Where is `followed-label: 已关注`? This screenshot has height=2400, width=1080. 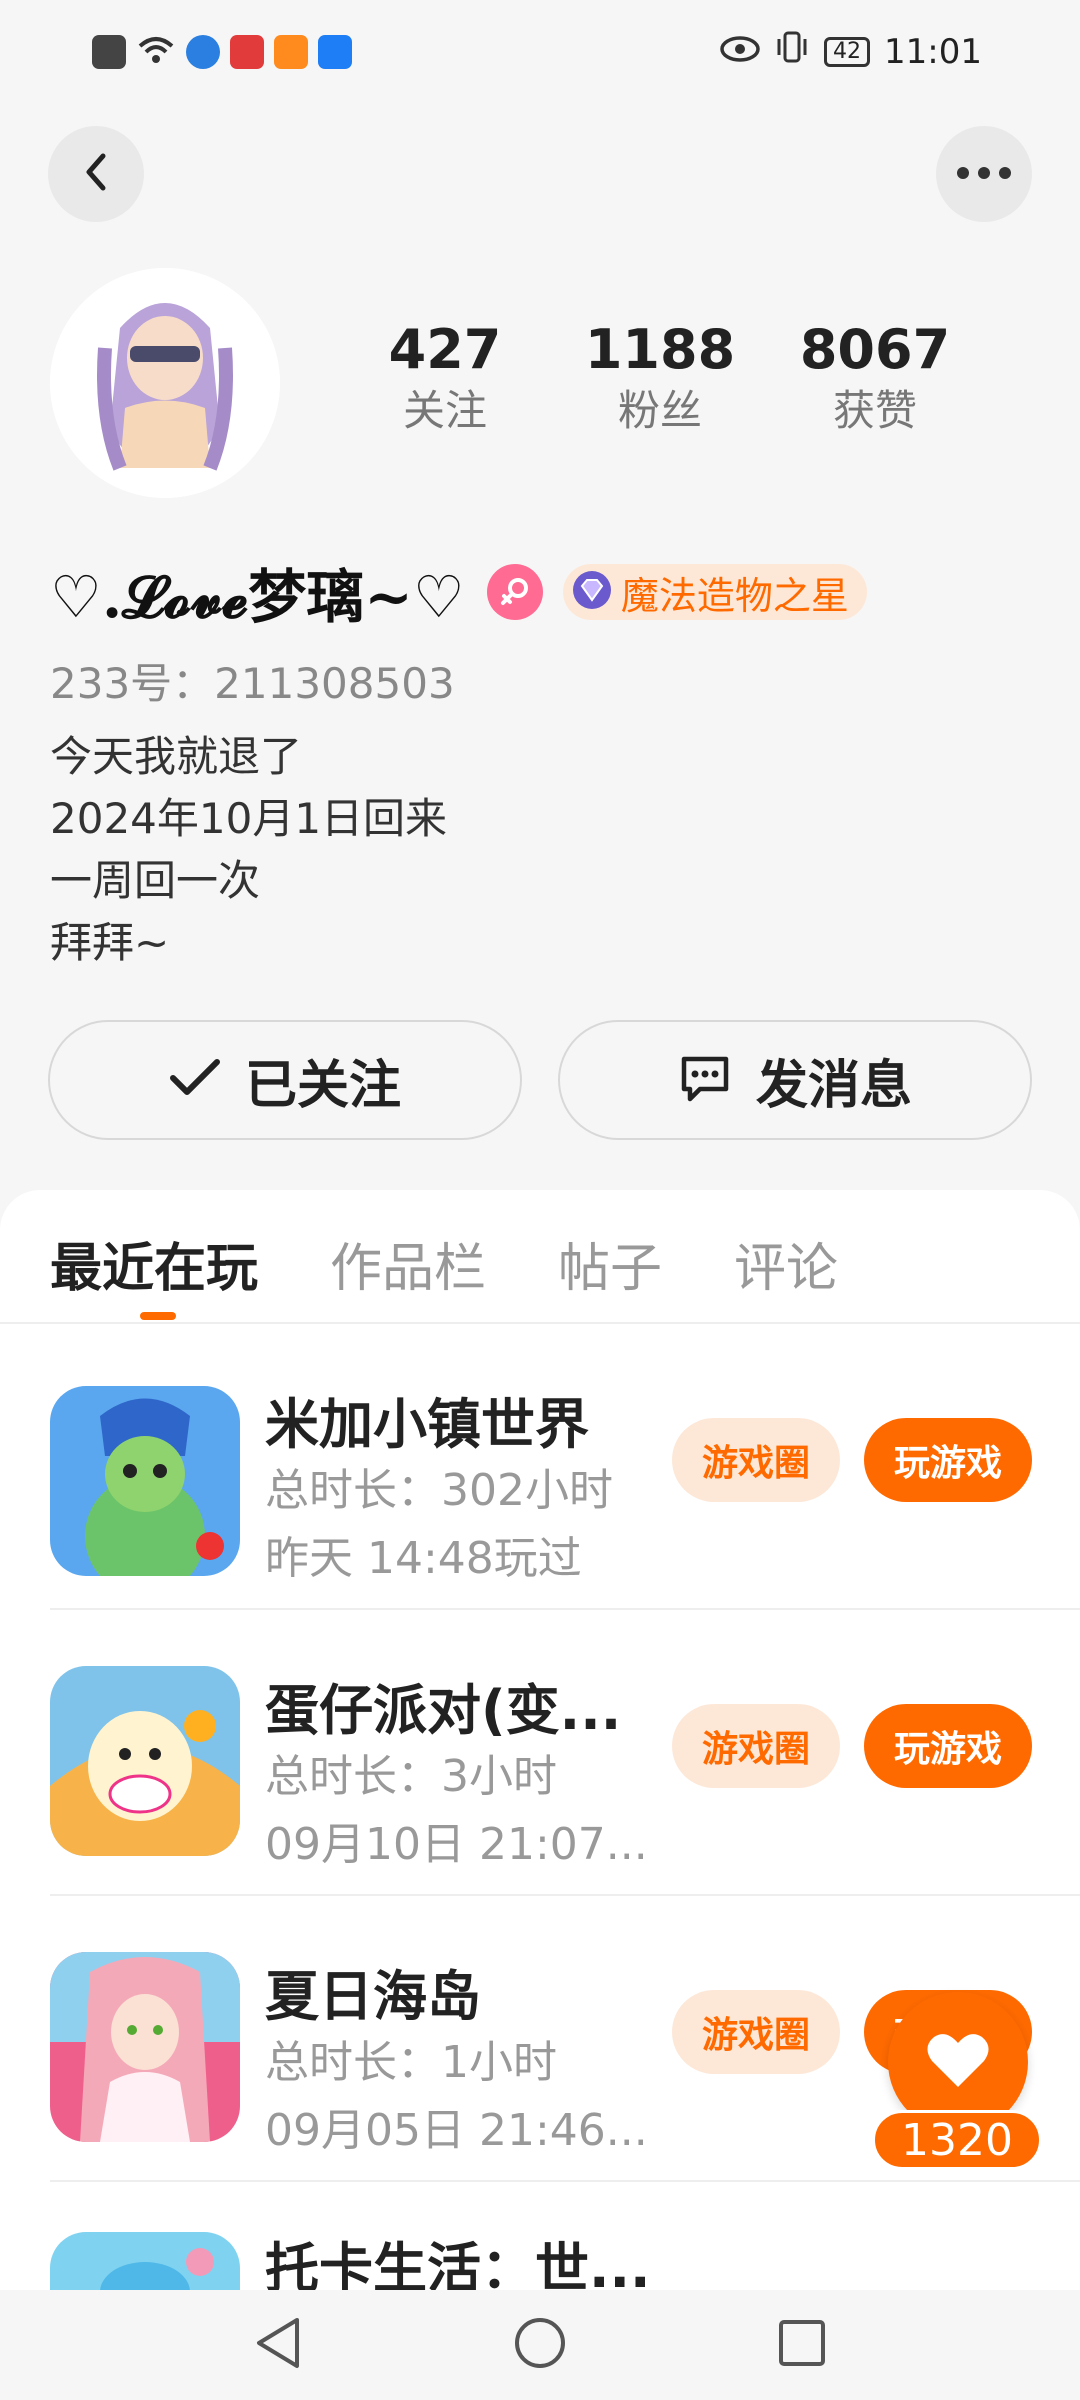
followed-label: 已关注 is located at coordinates (322, 1085).